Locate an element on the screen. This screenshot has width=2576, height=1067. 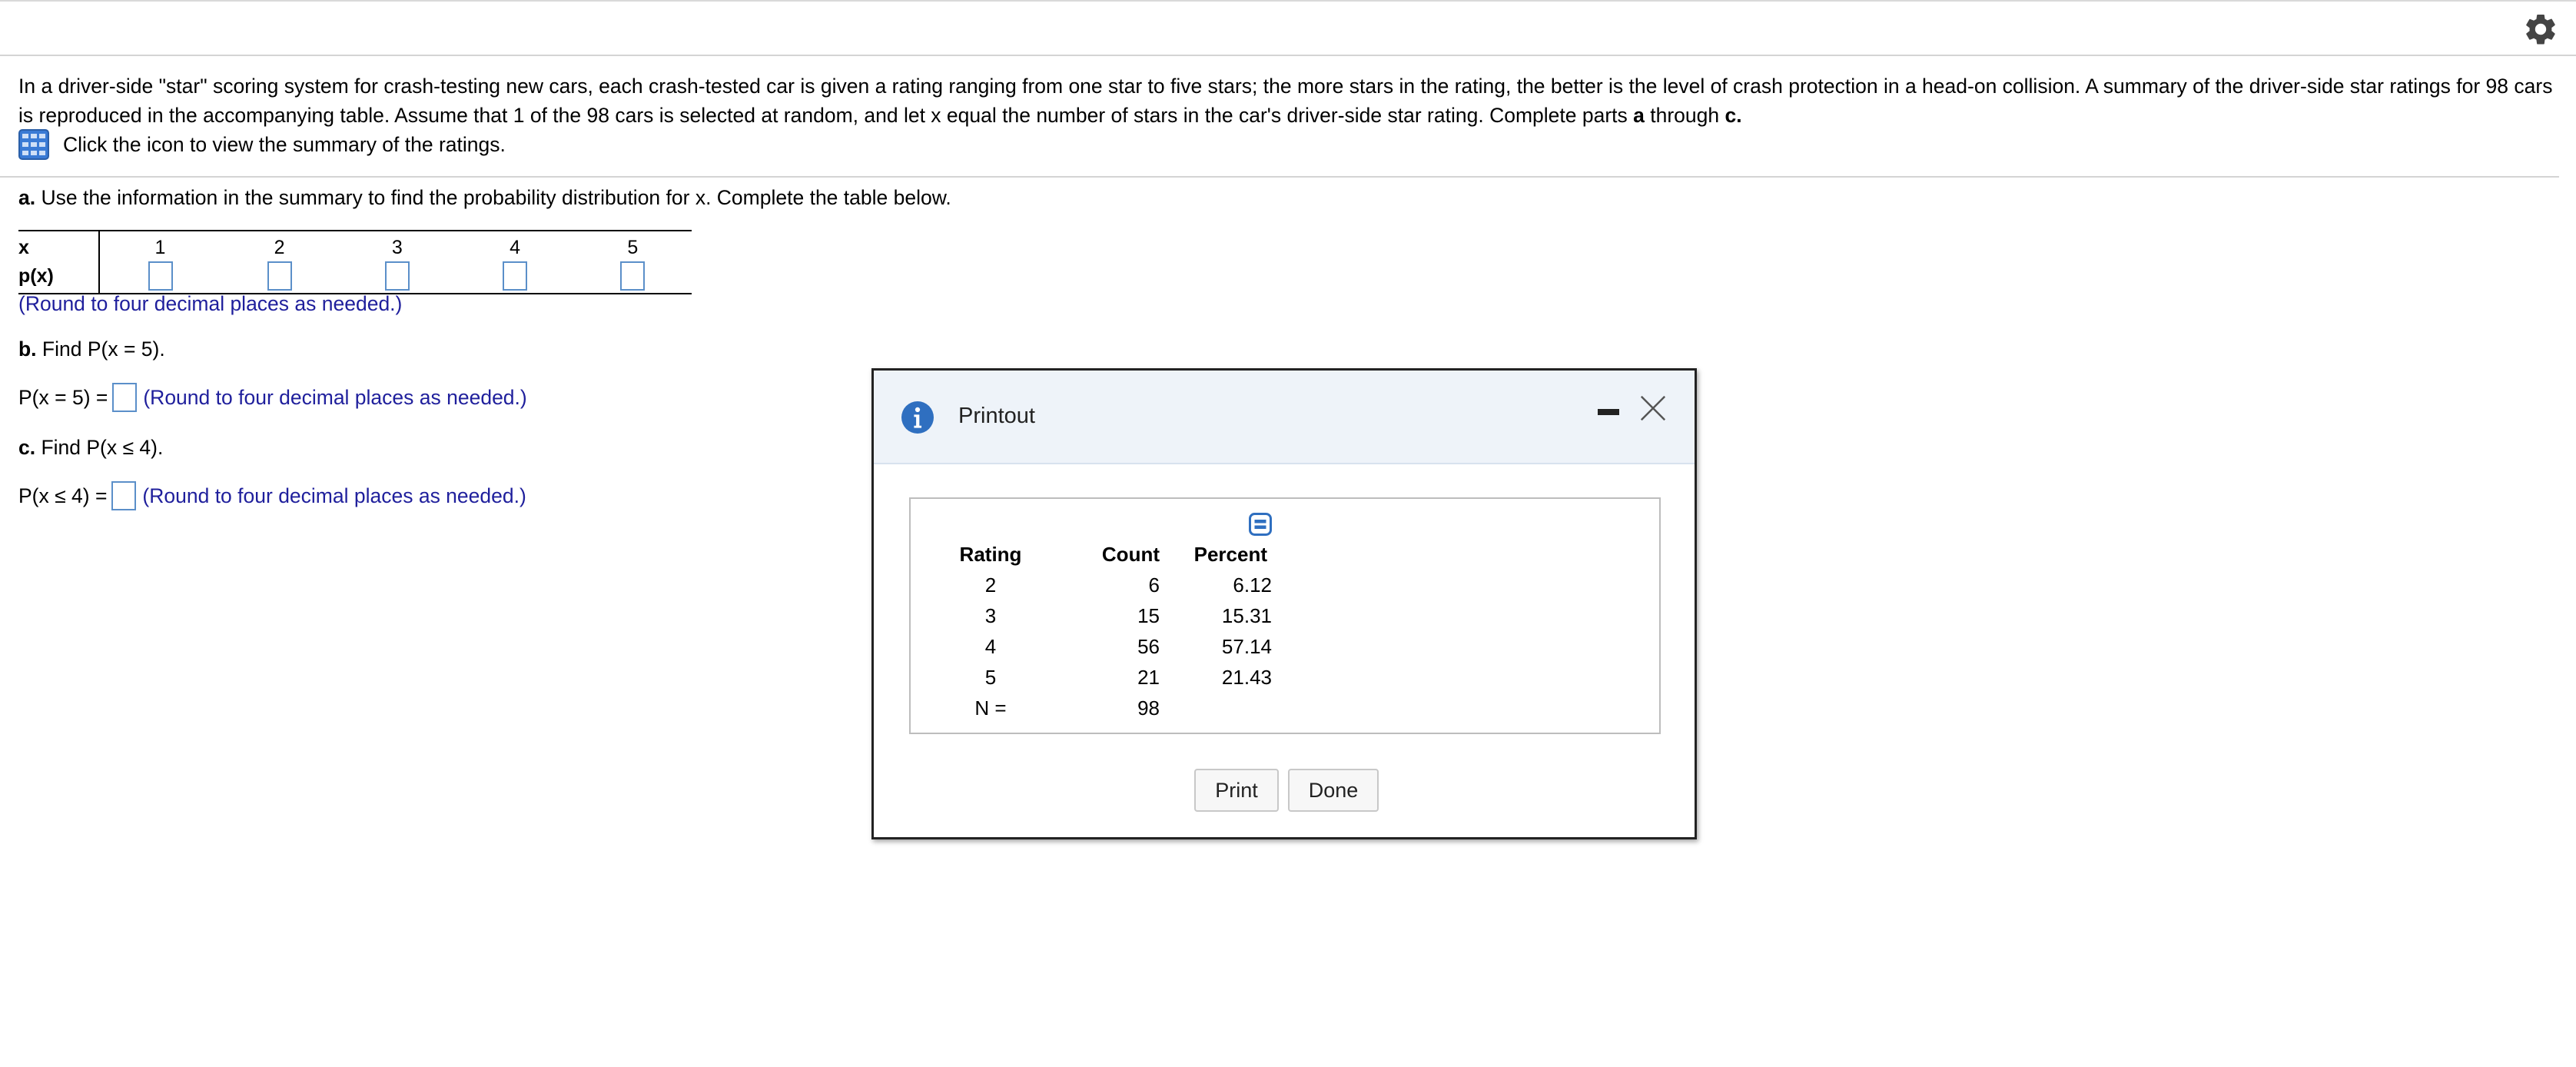
info-icon is located at coordinates (917, 417).